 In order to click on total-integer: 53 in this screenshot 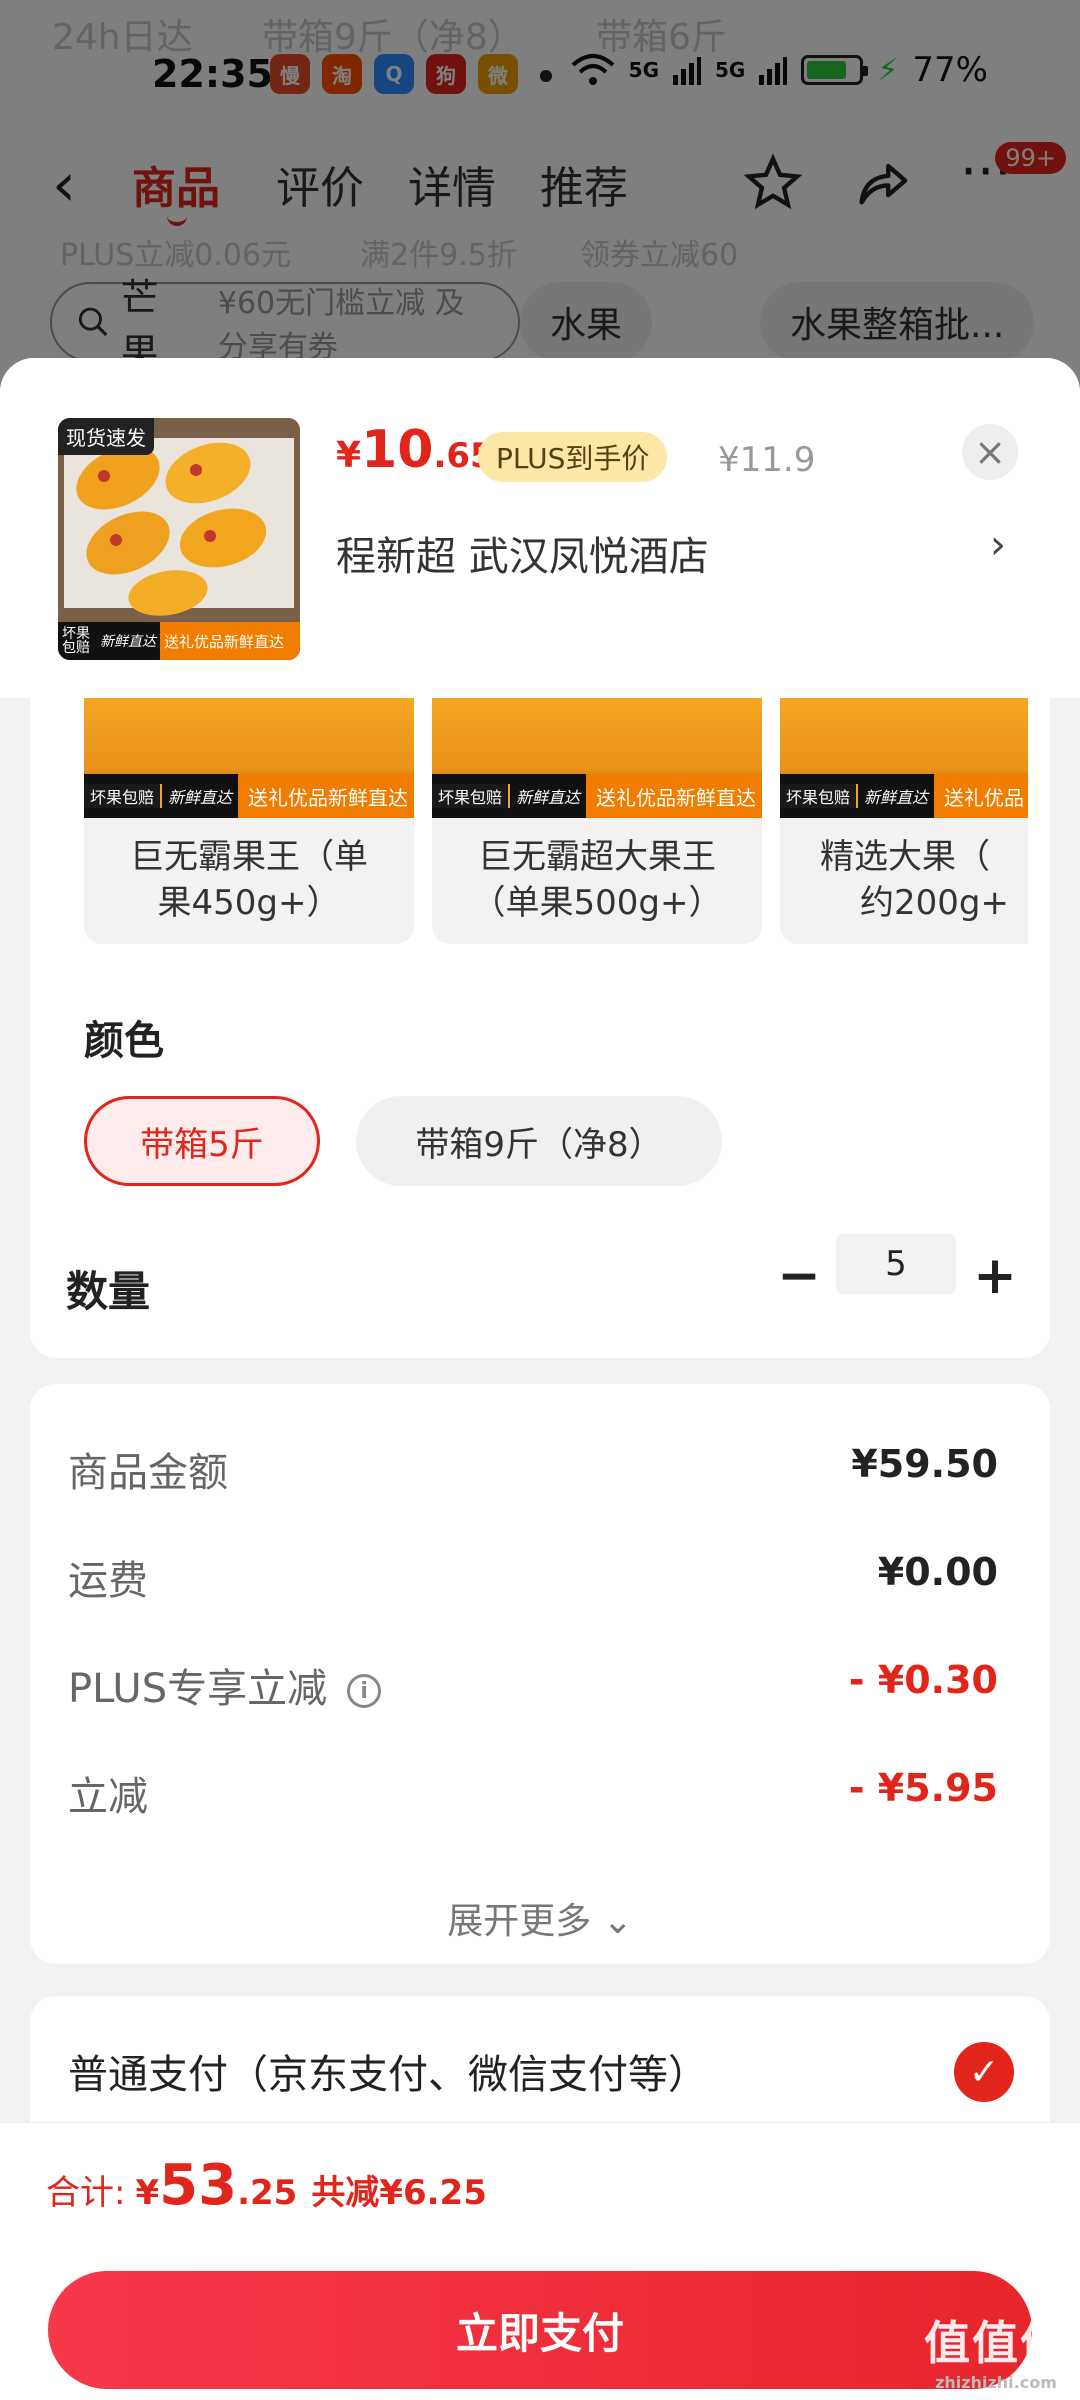, I will do `click(198, 2185)`.